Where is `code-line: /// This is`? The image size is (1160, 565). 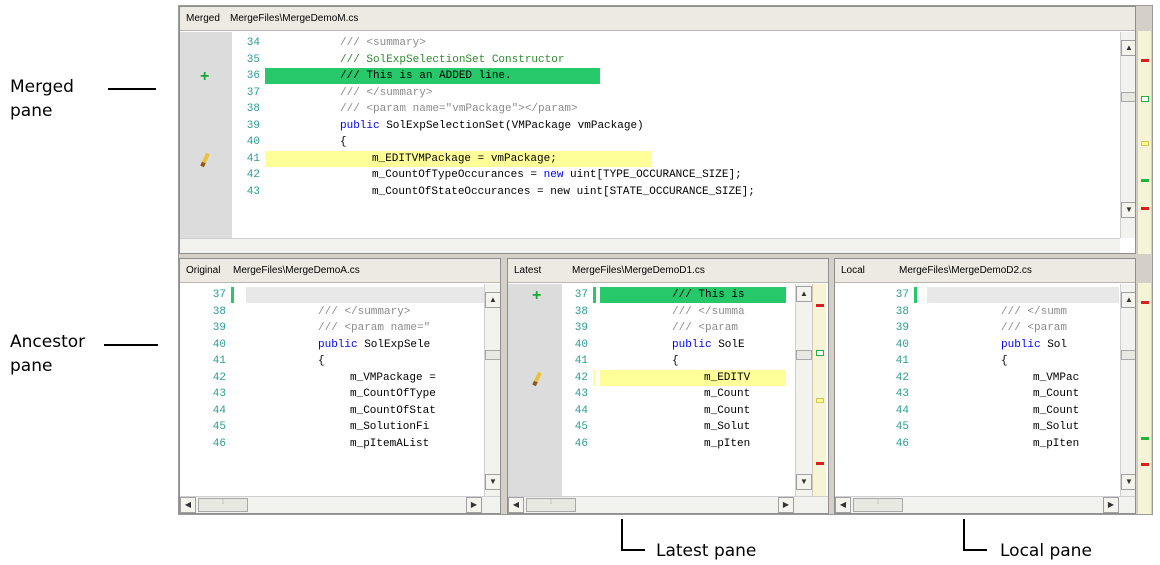
code-line: /// This is is located at coordinates (697, 295).